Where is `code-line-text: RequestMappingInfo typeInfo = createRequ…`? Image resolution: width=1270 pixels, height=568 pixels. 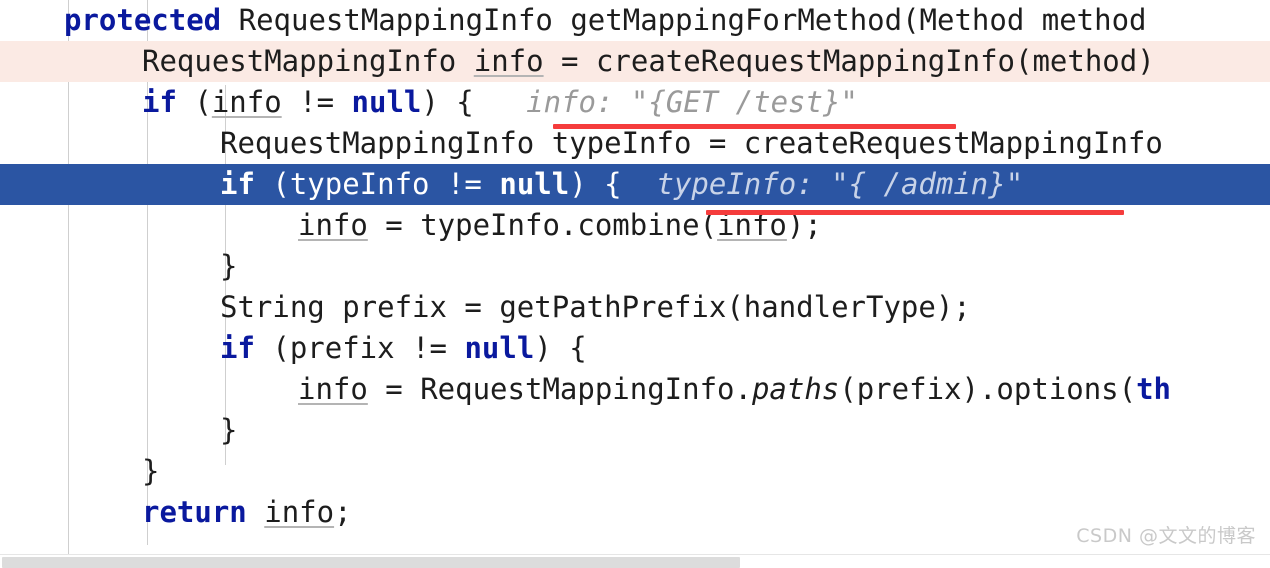
code-line-text: RequestMappingInfo typeInfo = createRequ… is located at coordinates (581, 143).